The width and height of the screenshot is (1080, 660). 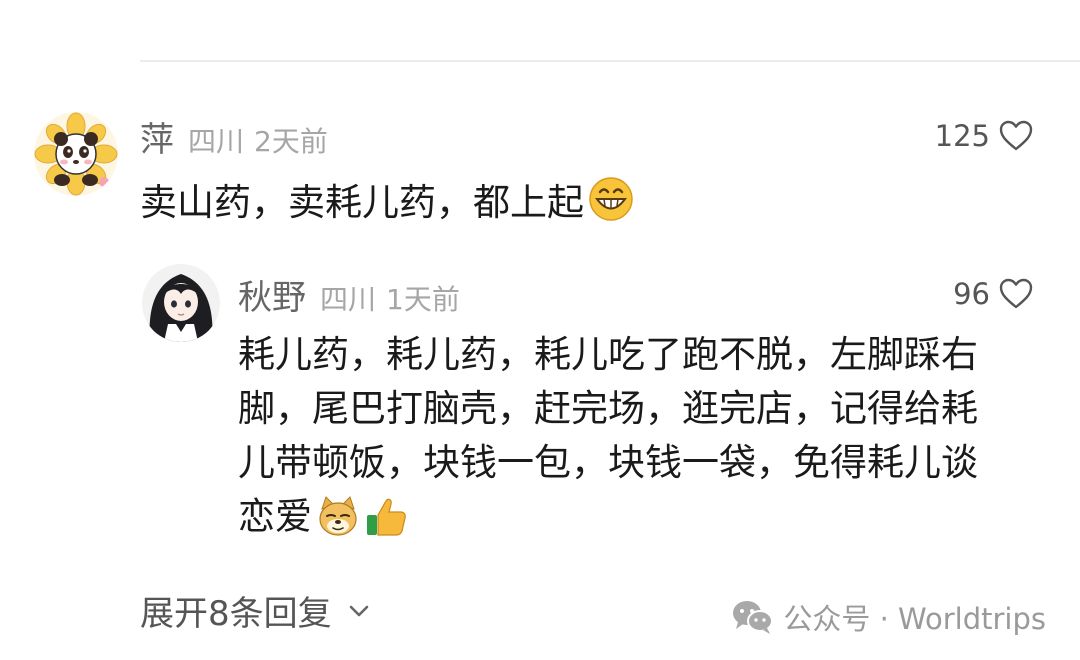 I want to click on comment-time: 2天前, so click(x=291, y=141).